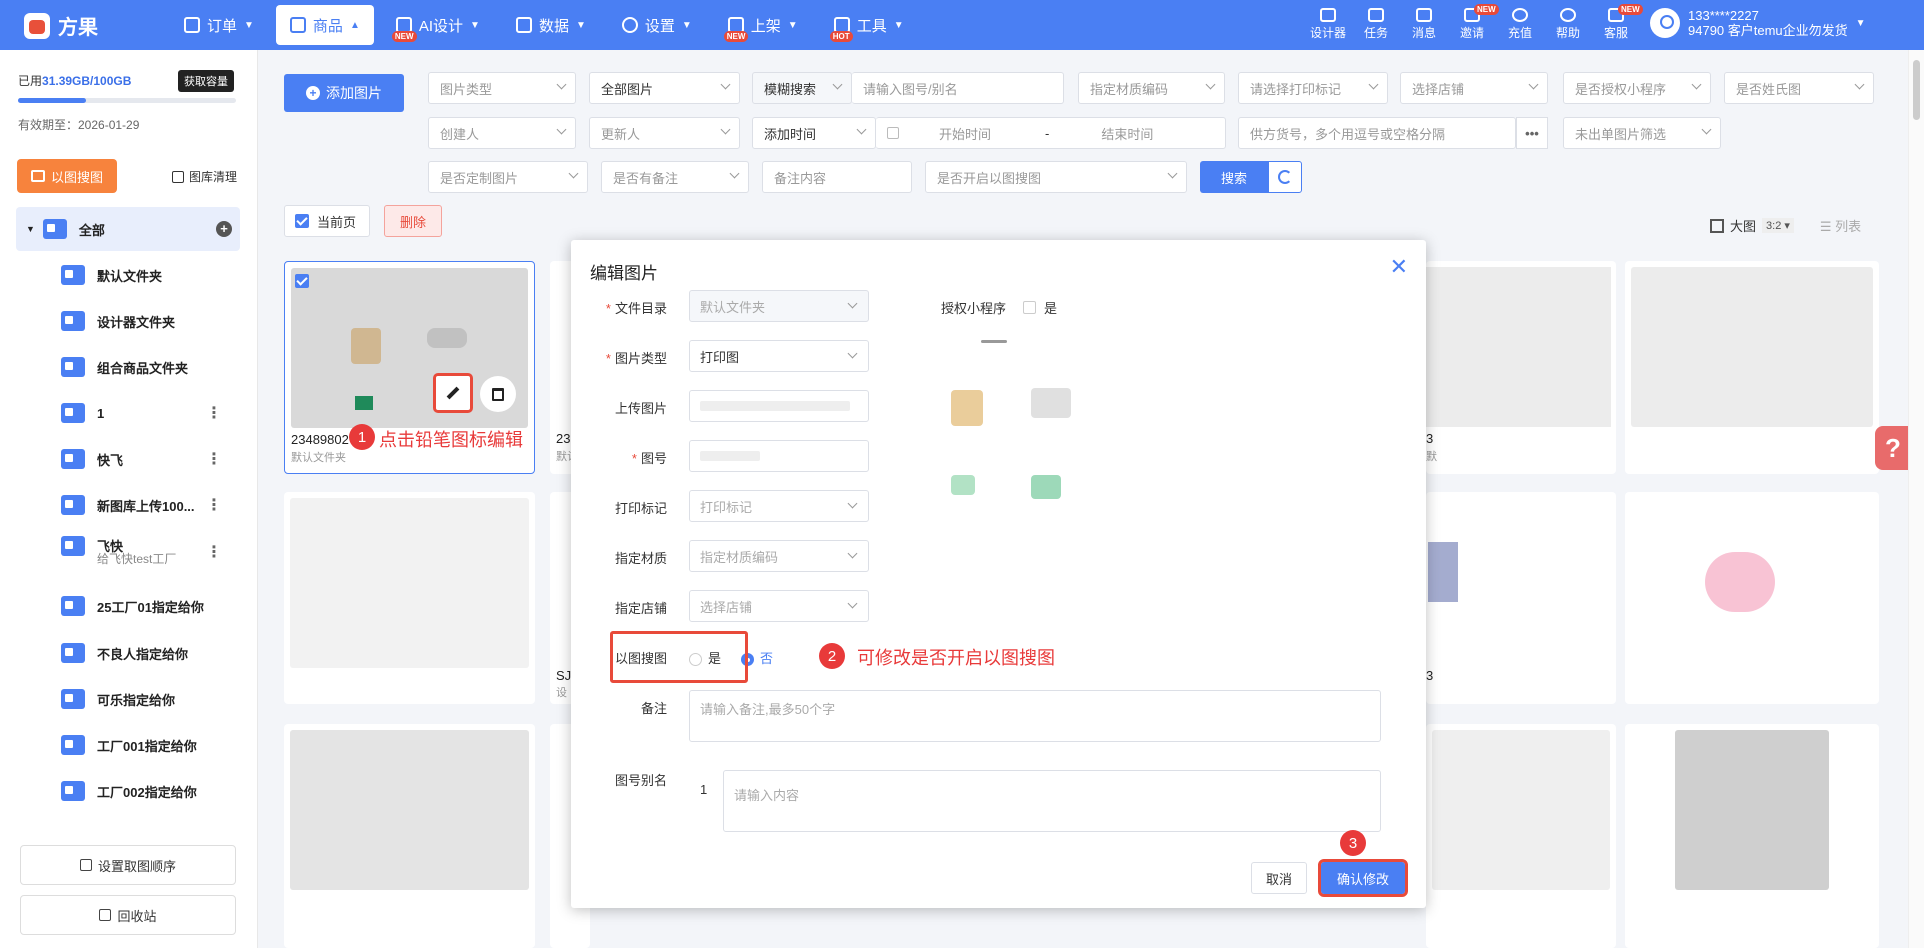 The height and width of the screenshot is (948, 1924). I want to click on nav-orders: 订单 ▼, so click(219, 25).